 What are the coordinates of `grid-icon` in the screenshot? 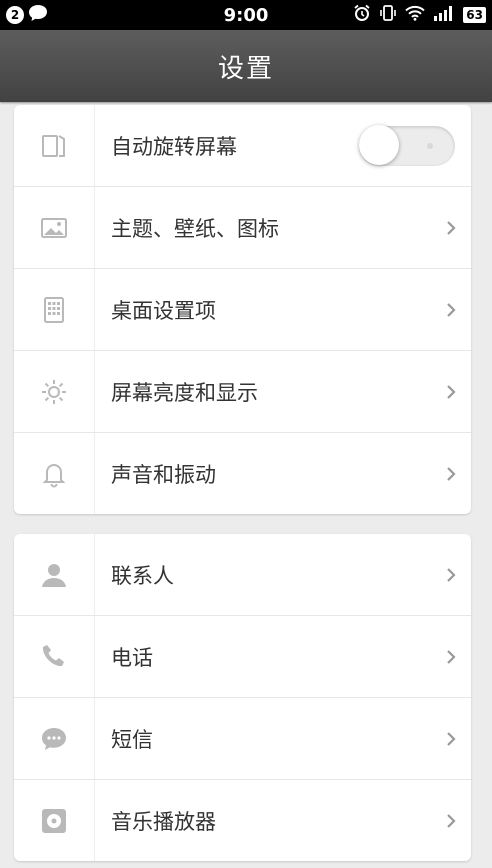 It's located at (54, 309).